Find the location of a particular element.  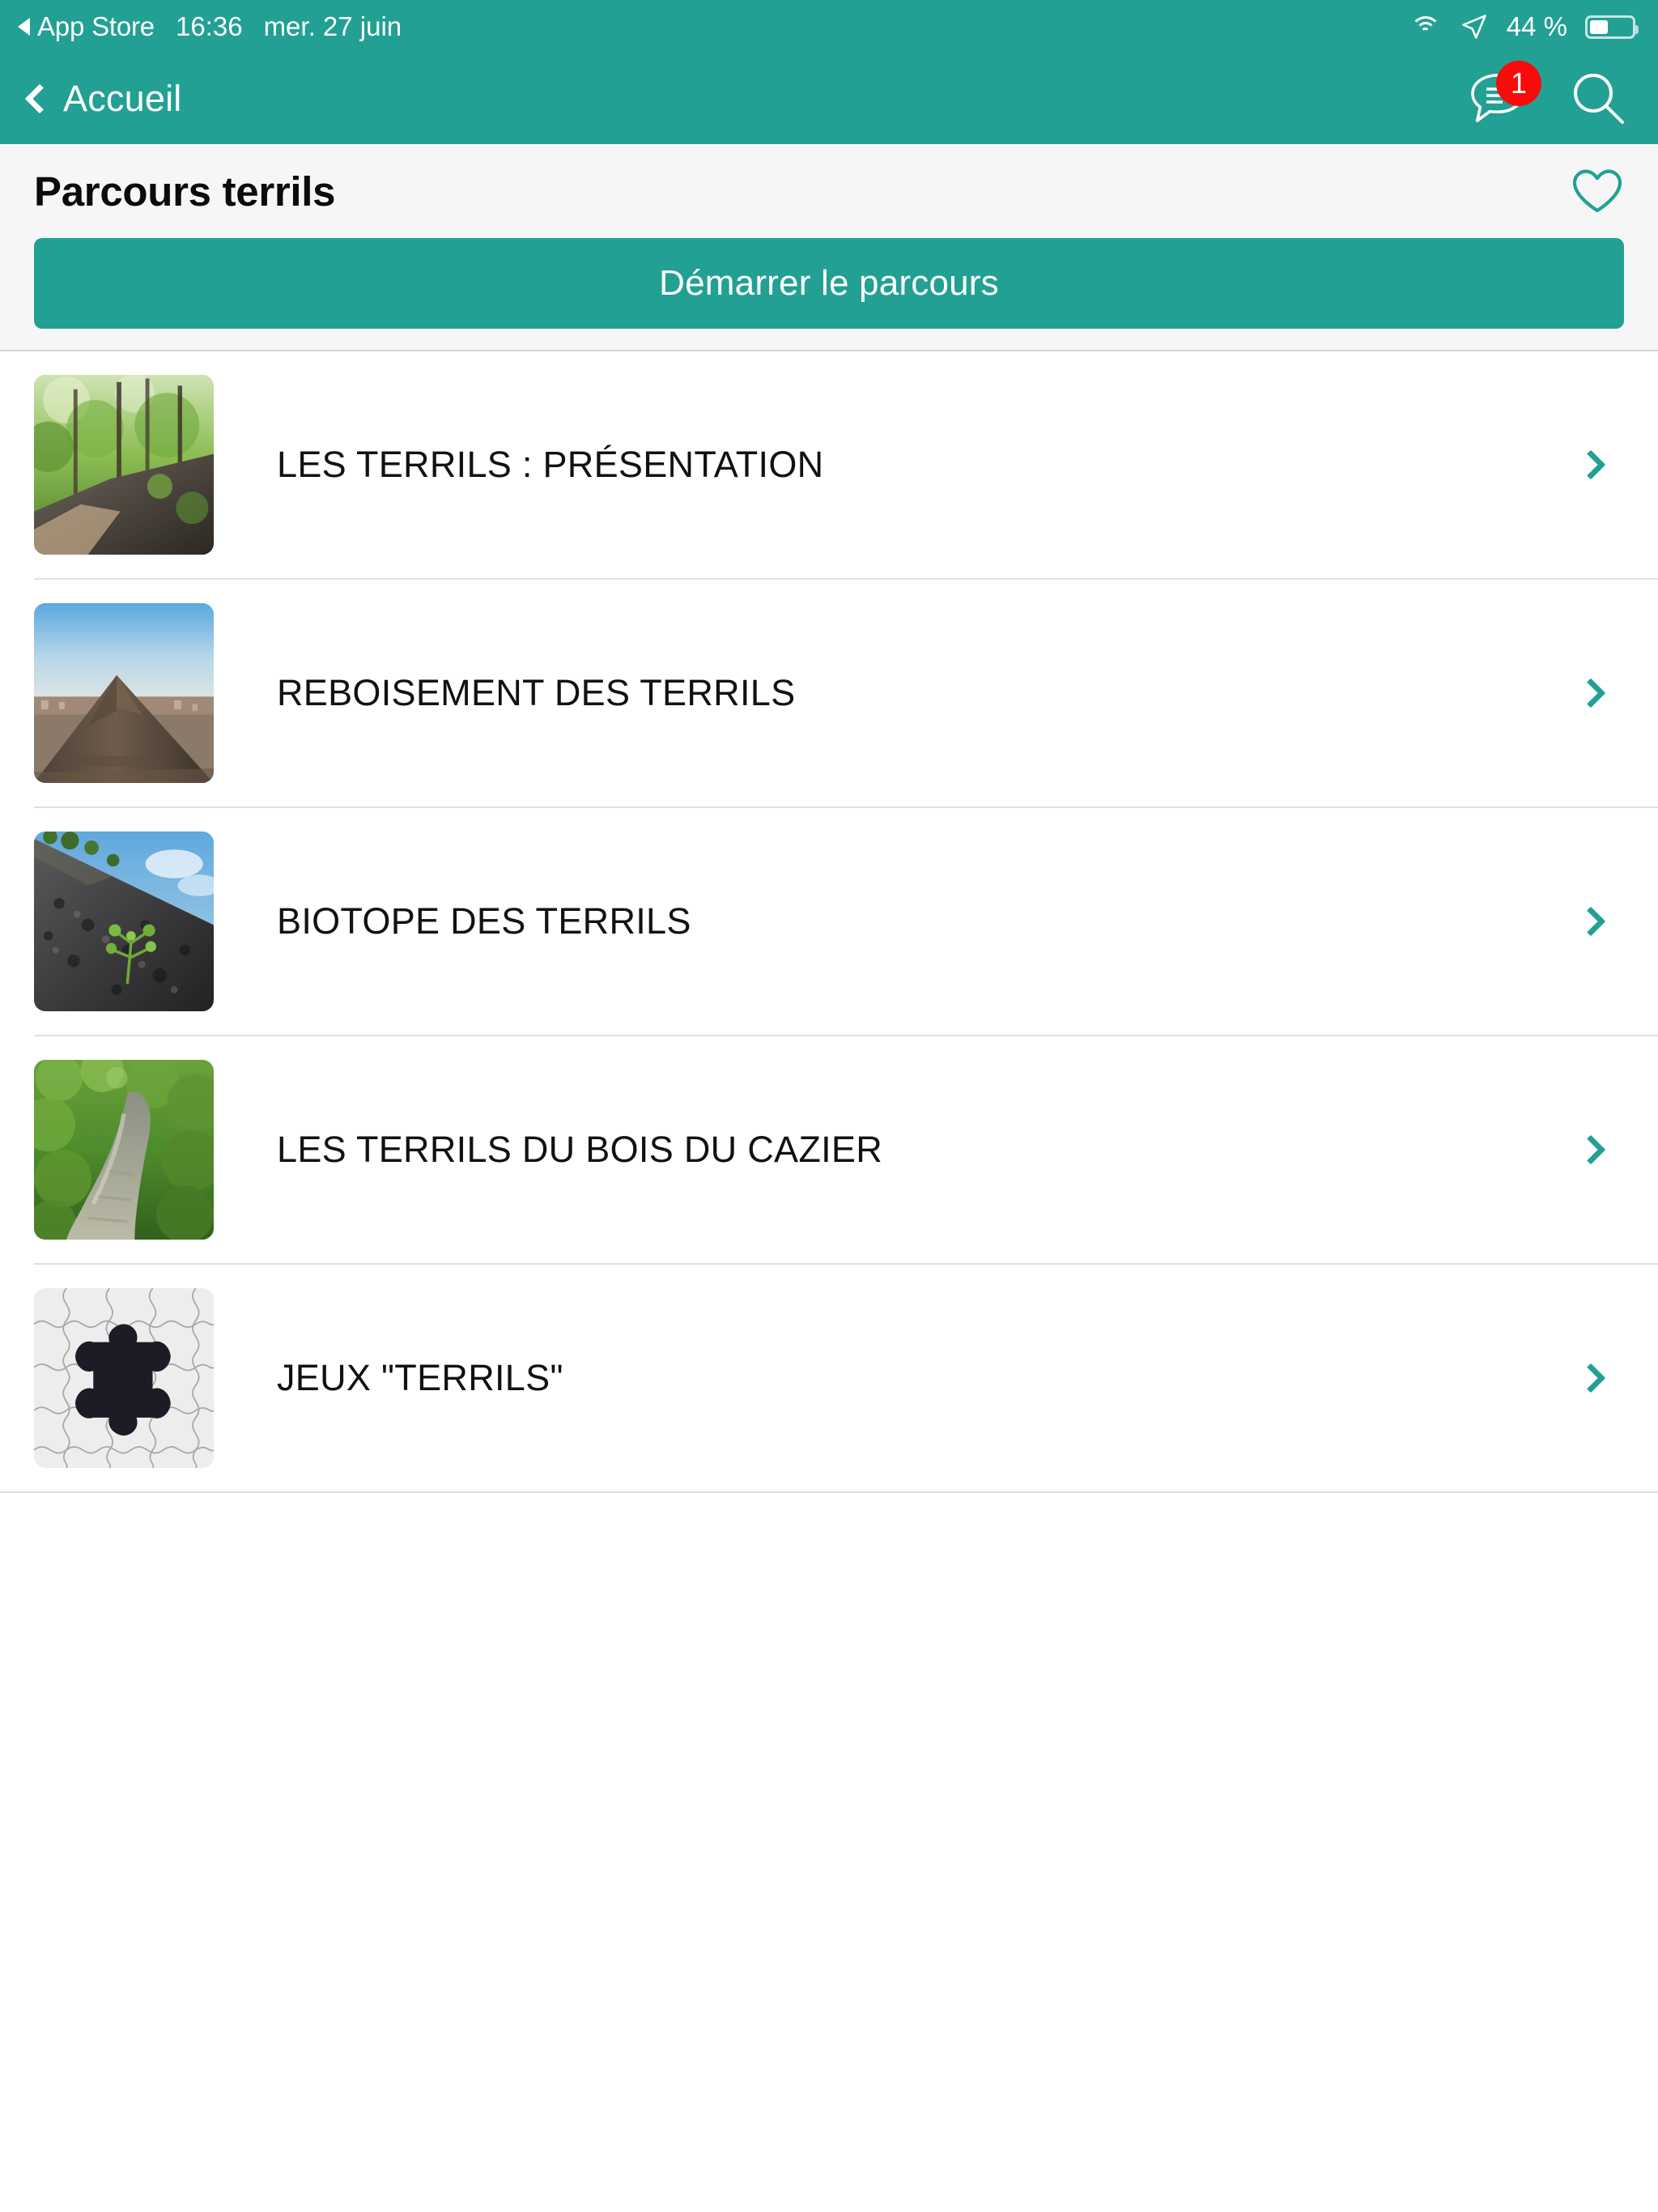

list-divider is located at coordinates (829, 1492).